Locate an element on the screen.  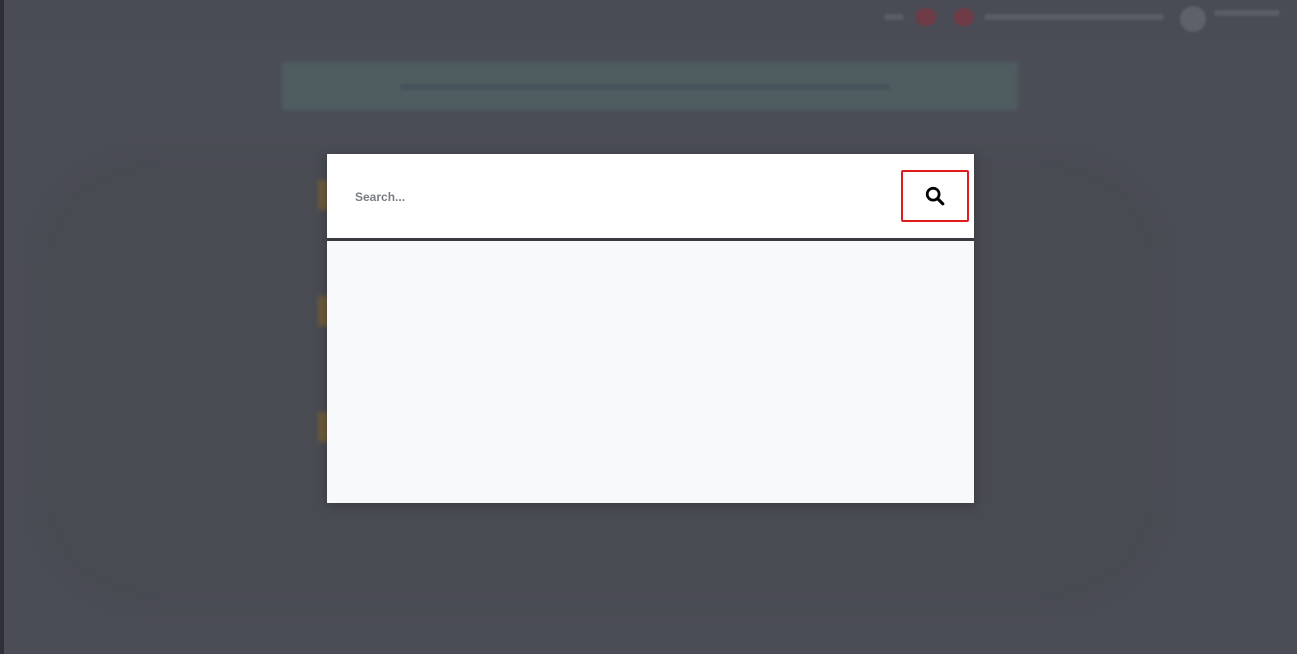
background-banner-text is located at coordinates (645, 87).